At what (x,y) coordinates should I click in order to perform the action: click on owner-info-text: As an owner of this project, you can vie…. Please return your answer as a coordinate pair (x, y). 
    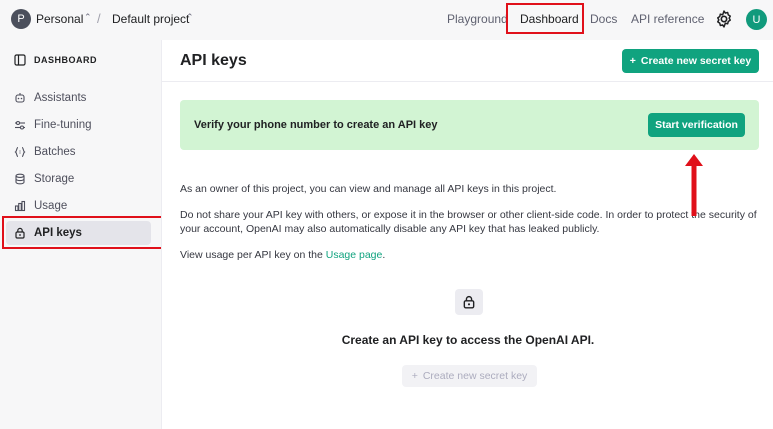
    Looking at the image, I should click on (368, 189).